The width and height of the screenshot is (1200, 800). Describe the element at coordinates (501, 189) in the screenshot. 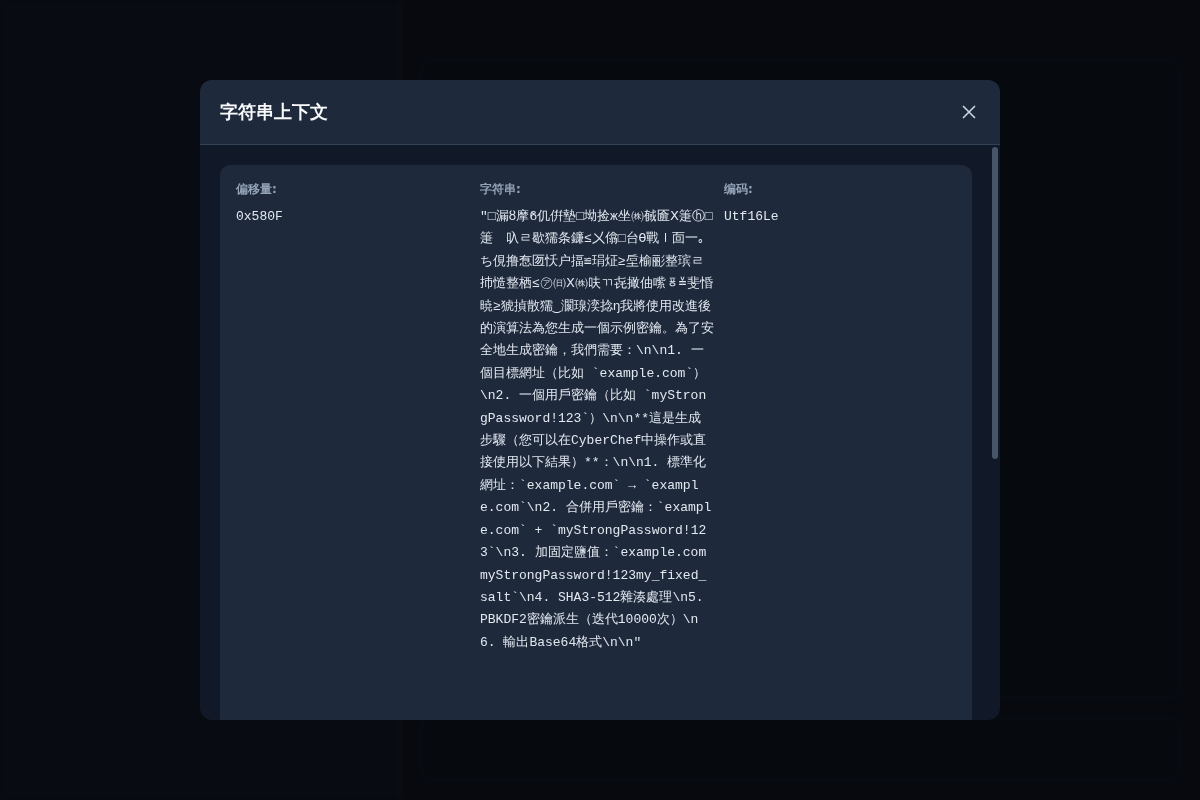

I see `field-label: 字符串:` at that location.